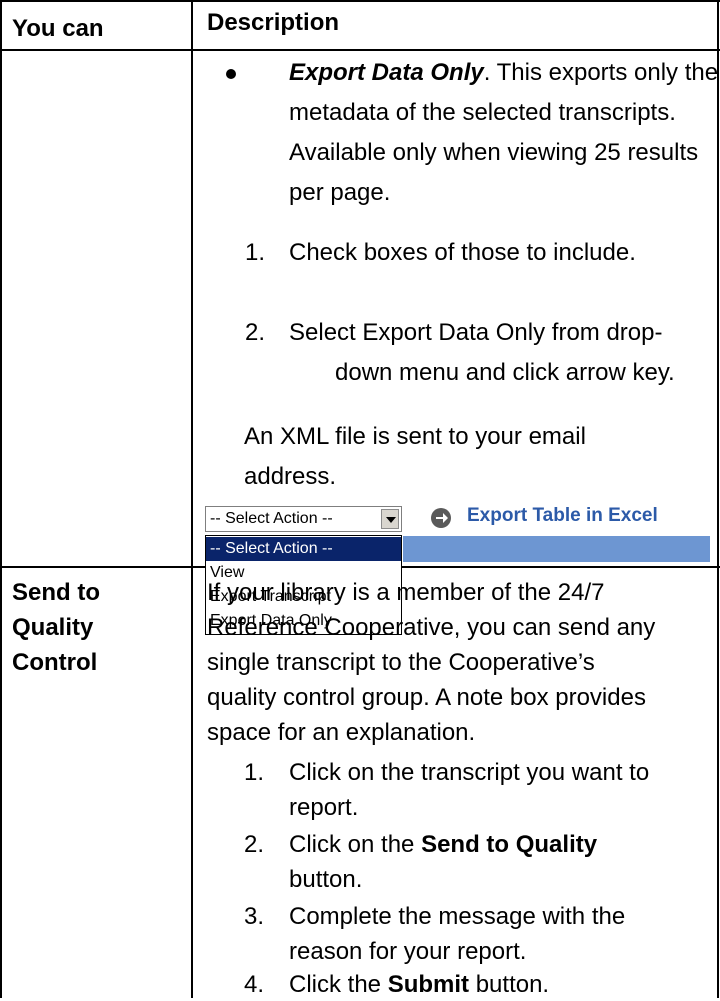  Describe the element at coordinates (386, 72) in the screenshot. I see `bullet-title: Export Data Only` at that location.